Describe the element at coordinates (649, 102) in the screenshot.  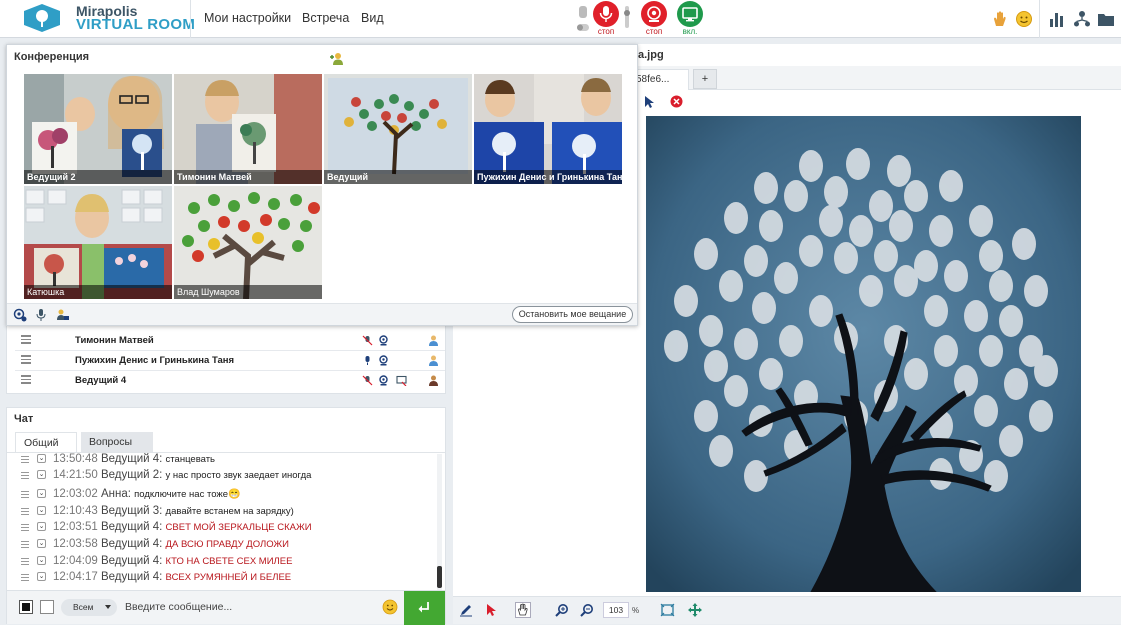
I see `pointer-icon` at that location.